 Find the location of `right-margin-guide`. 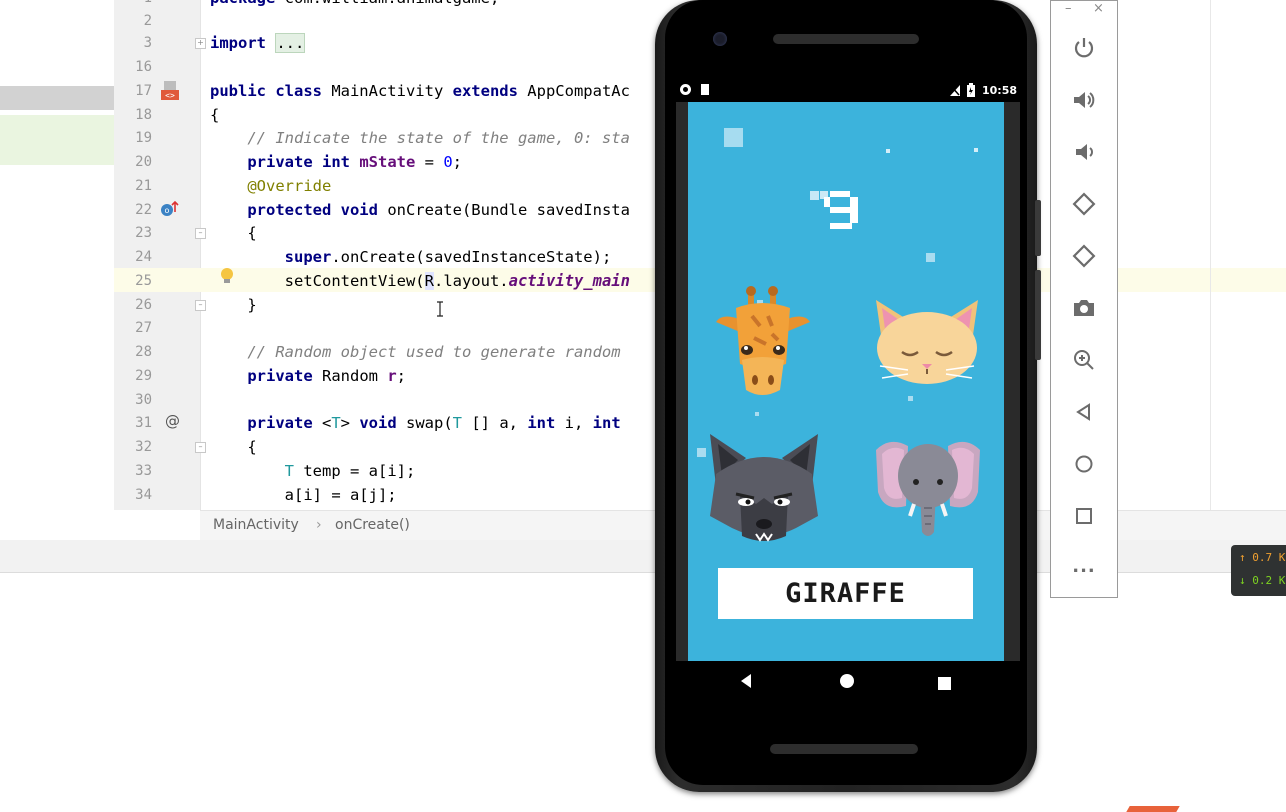

right-margin-guide is located at coordinates (1210, 255).